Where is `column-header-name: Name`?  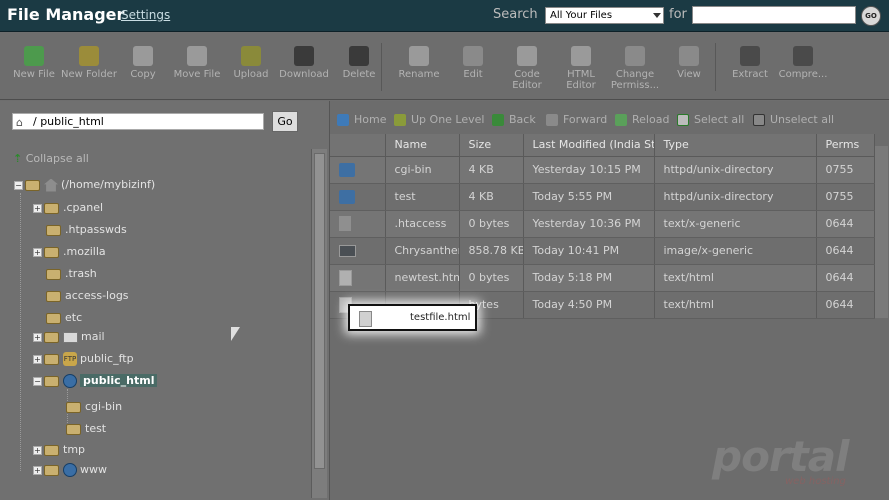 column-header-name: Name is located at coordinates (422, 145).